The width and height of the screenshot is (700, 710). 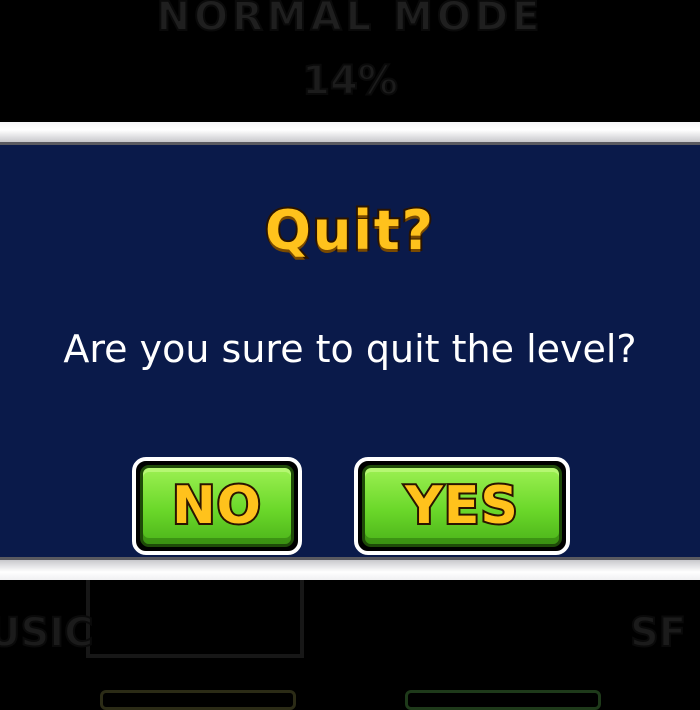 What do you see at coordinates (195, 617) in the screenshot?
I see `slider-frame` at bounding box center [195, 617].